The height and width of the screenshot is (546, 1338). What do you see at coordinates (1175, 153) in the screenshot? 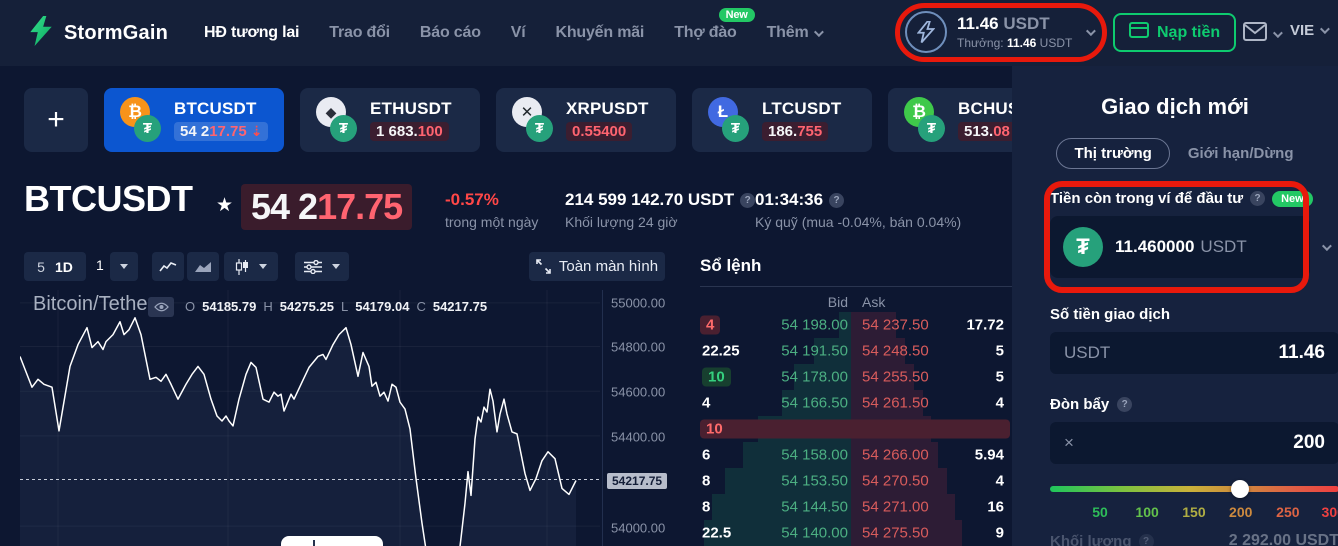
I see `order-type-tabs: Thị trường Giới hạn/Dừng` at bounding box center [1175, 153].